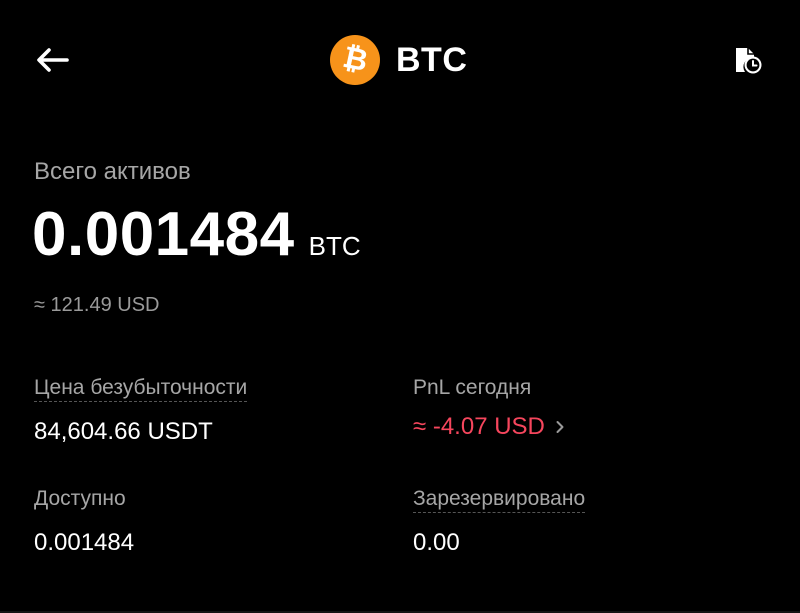 This screenshot has width=800, height=613. What do you see at coordinates (436, 542) in the screenshot?
I see `reserved-value: 0.00` at bounding box center [436, 542].